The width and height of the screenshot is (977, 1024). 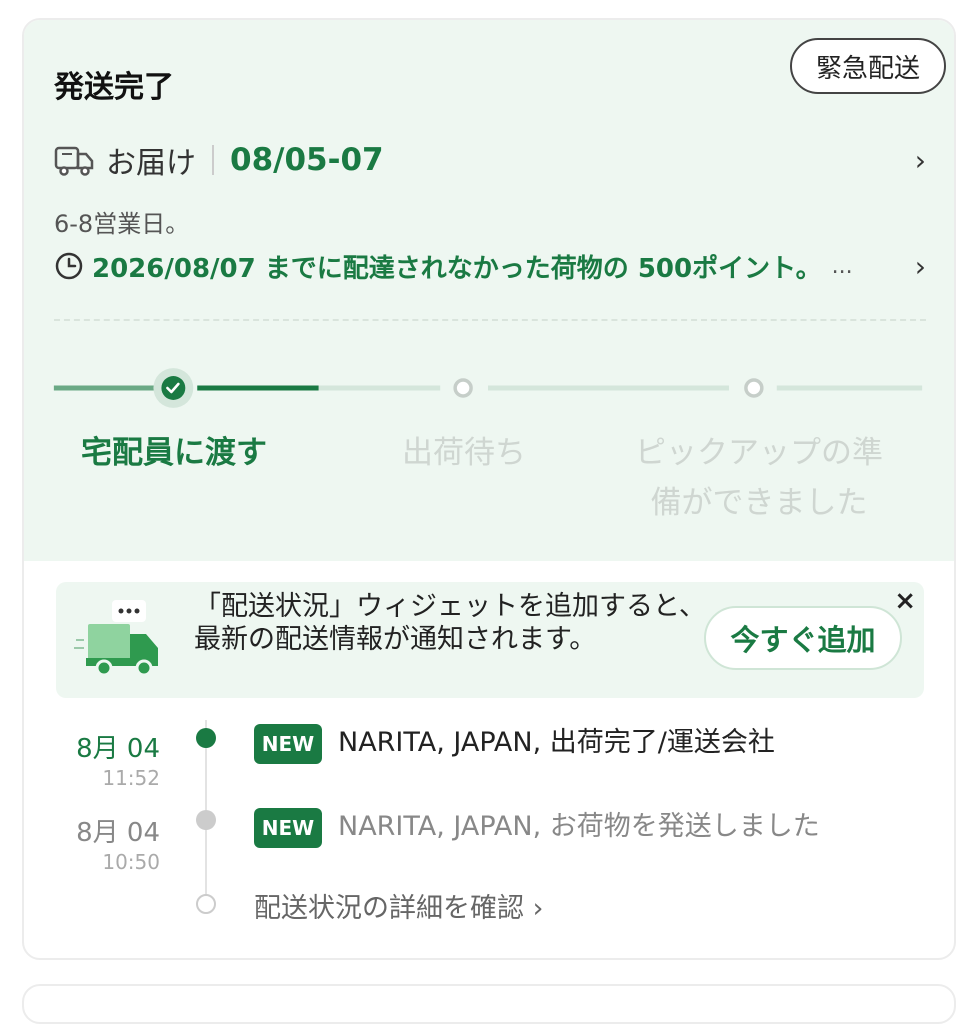 What do you see at coordinates (151, 163) in the screenshot?
I see `delivery-label: お届け` at bounding box center [151, 163].